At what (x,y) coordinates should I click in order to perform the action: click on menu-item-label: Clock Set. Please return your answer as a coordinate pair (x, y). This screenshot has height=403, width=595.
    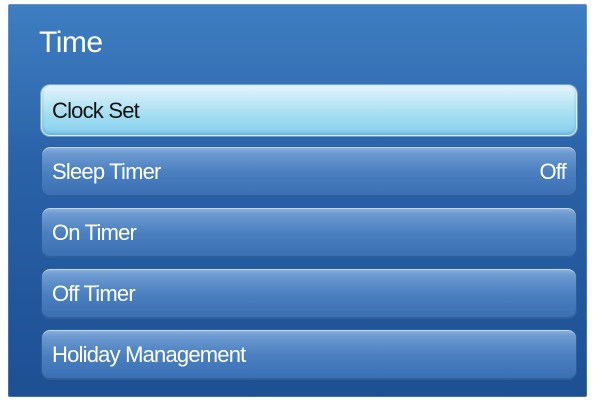
    Looking at the image, I should click on (96, 110).